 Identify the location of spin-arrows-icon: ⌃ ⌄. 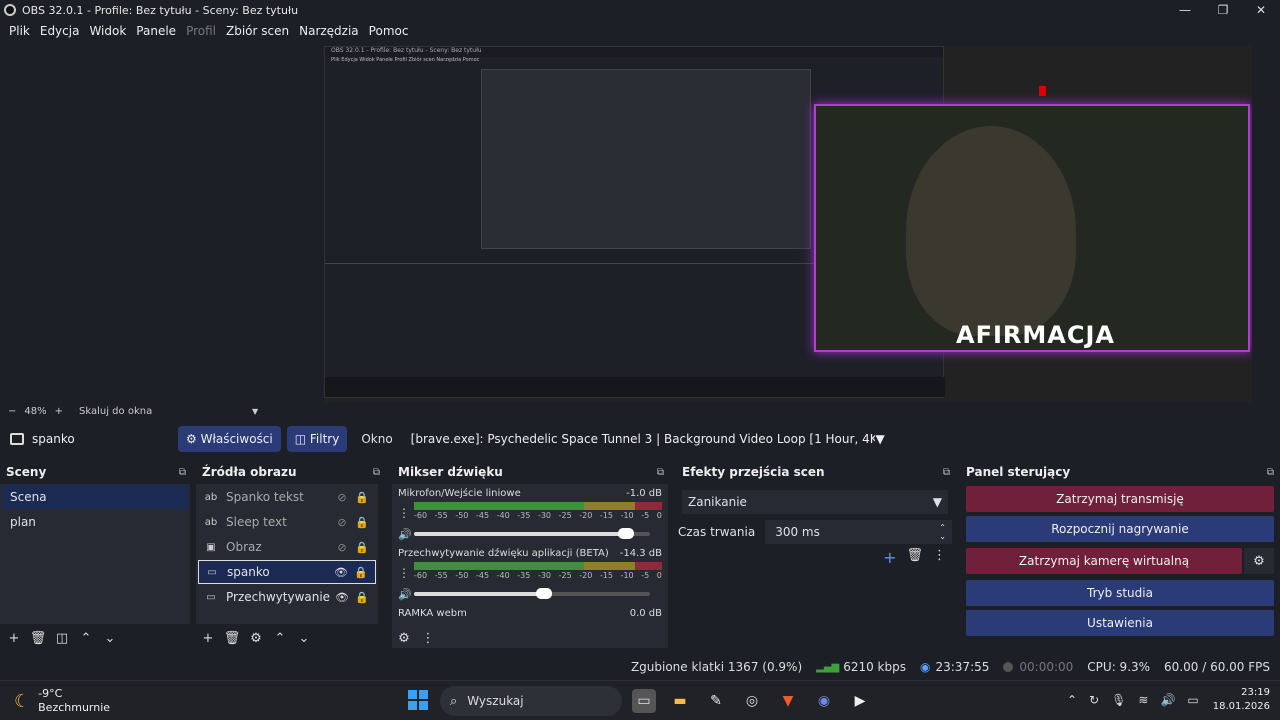
(942, 532).